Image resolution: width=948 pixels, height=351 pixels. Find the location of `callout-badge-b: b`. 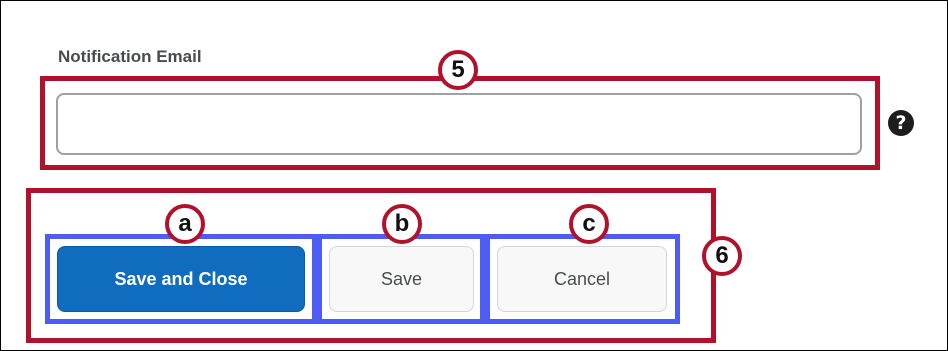

callout-badge-b: b is located at coordinates (402, 224).